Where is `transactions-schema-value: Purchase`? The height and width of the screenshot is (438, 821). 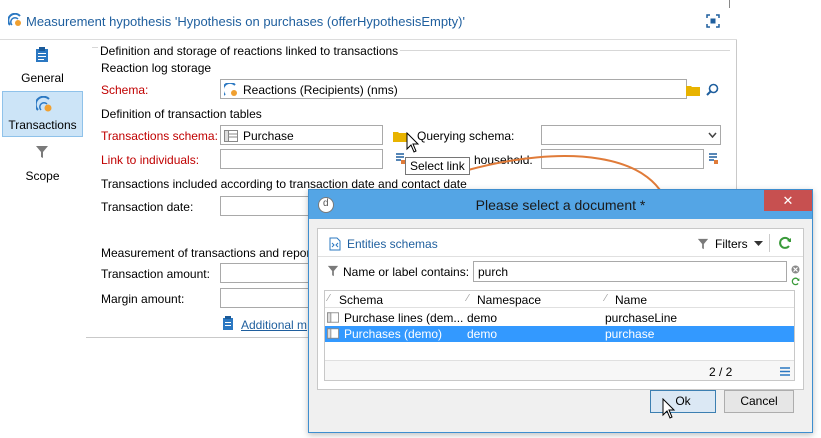
transactions-schema-value: Purchase is located at coordinates (268, 136).